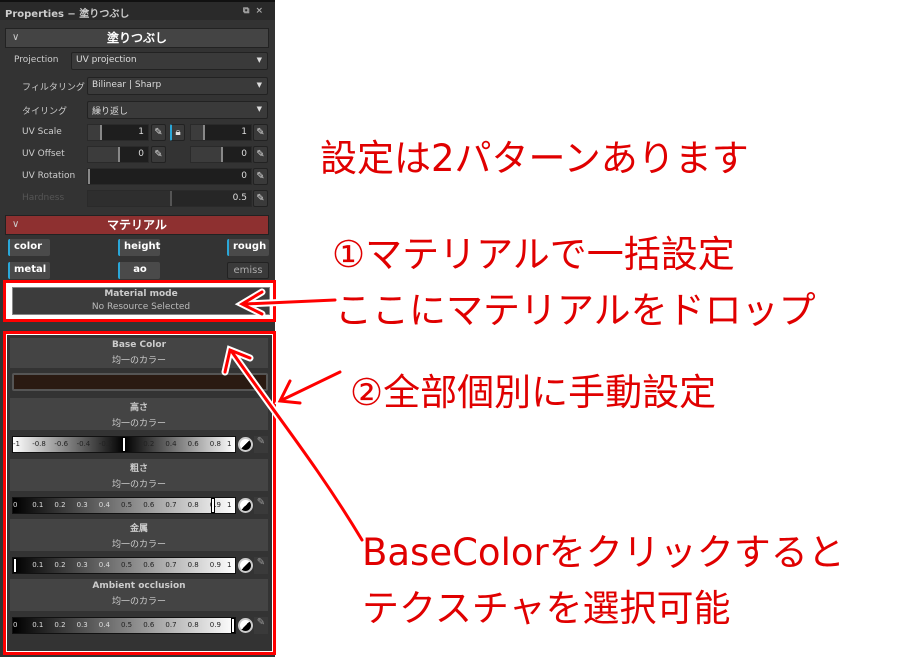  I want to click on annotation-click-basecolor: BaseColorをクリックすると, so click(603, 552).